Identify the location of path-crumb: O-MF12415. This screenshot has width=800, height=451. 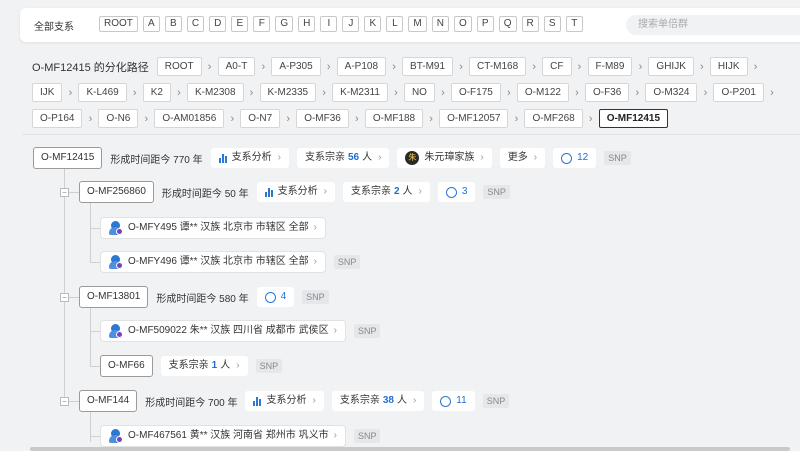
(633, 118).